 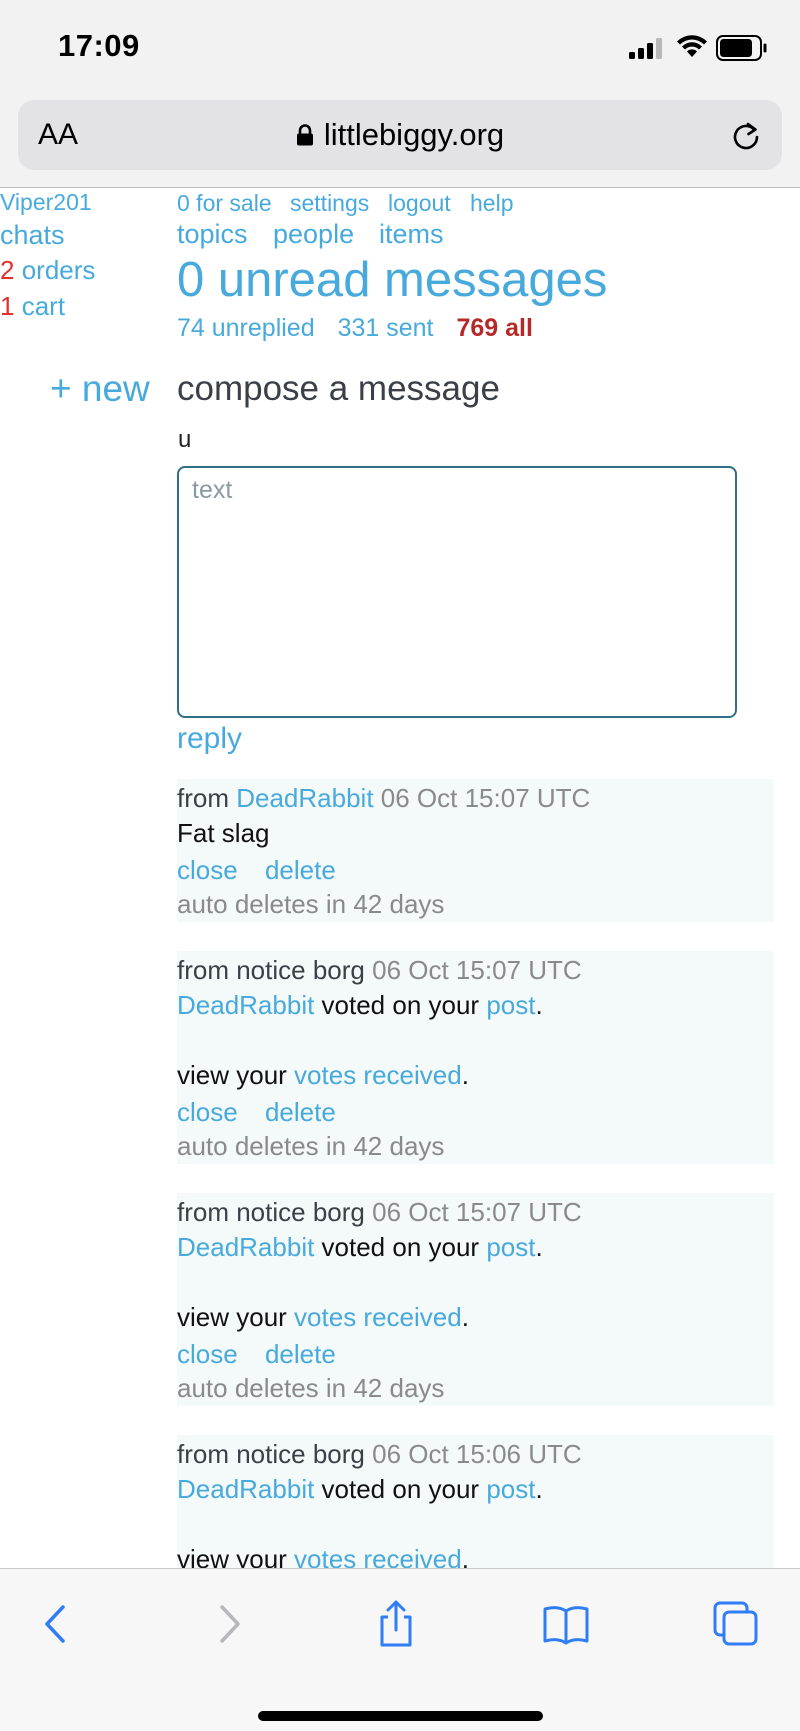 I want to click on message-header: from notice borg 06 Oct 15:06 UTC, so click(x=475, y=1454).